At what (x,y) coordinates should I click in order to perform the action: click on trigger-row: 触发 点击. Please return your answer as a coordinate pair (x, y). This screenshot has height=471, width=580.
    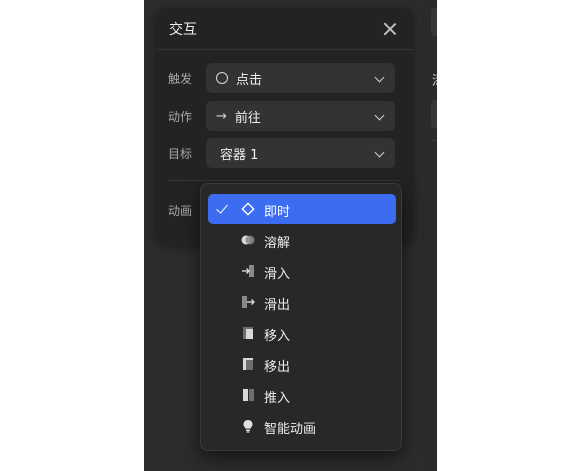
    Looking at the image, I should click on (283, 78).